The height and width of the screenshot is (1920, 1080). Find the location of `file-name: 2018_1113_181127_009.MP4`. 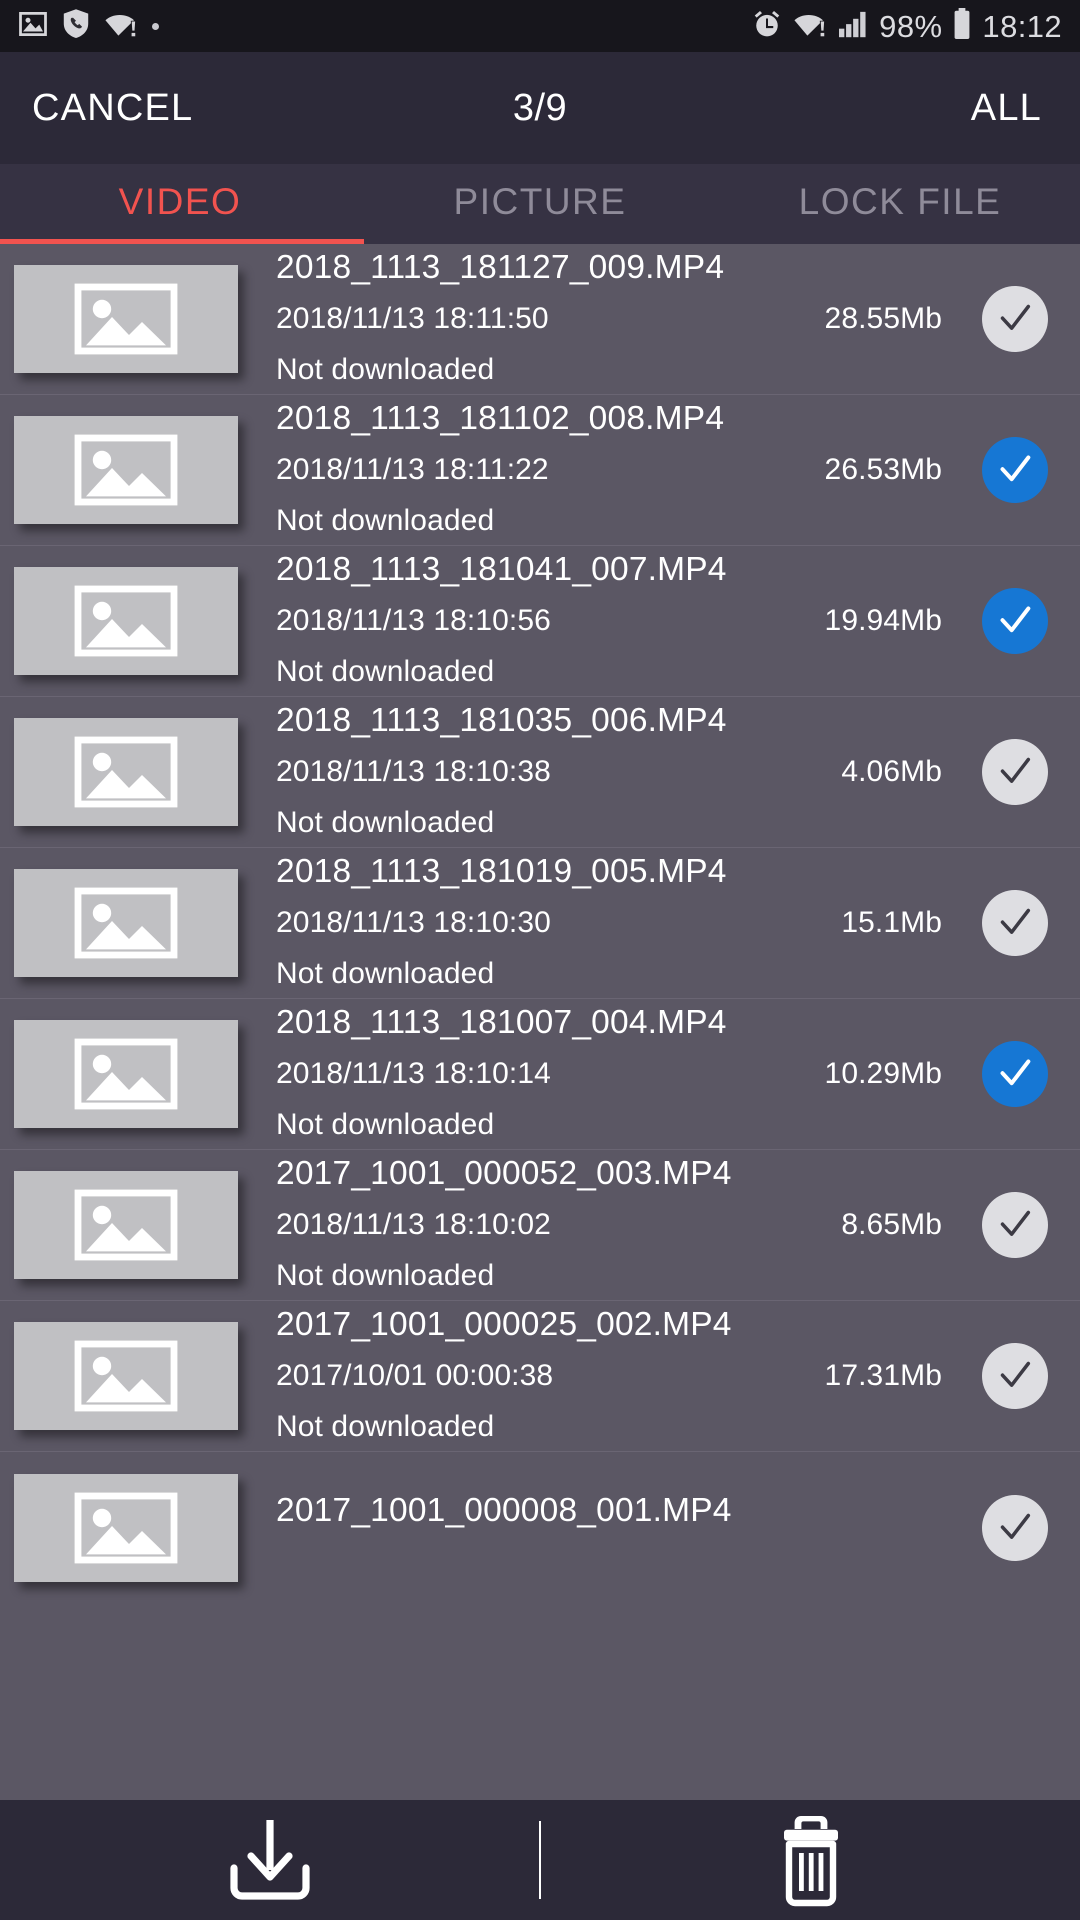

file-name: 2018_1113_181127_009.MP4 is located at coordinates (500, 268).